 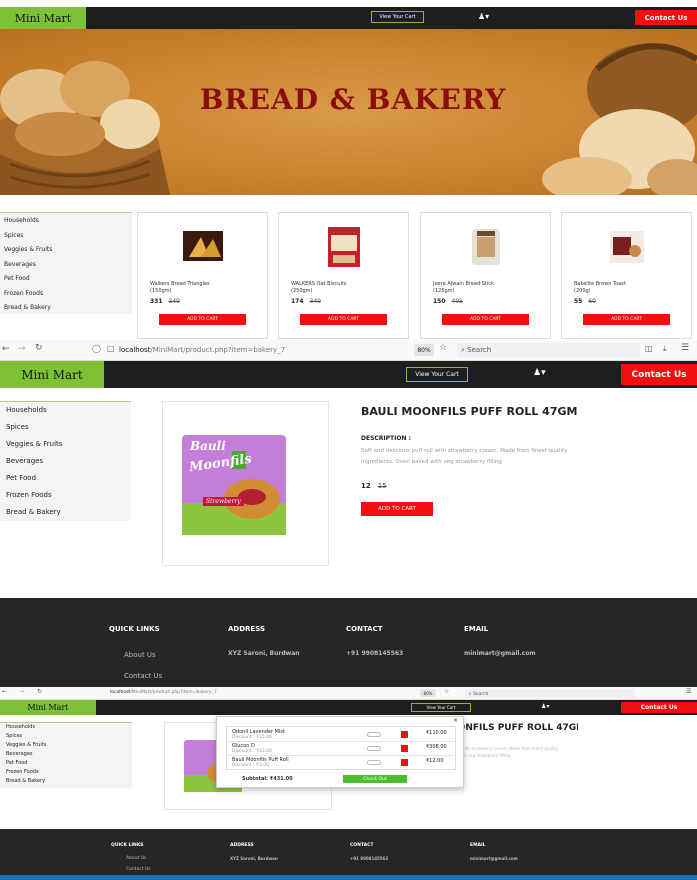 What do you see at coordinates (478, 845) in the screenshot?
I see `email-heading: EMAIL` at bounding box center [478, 845].